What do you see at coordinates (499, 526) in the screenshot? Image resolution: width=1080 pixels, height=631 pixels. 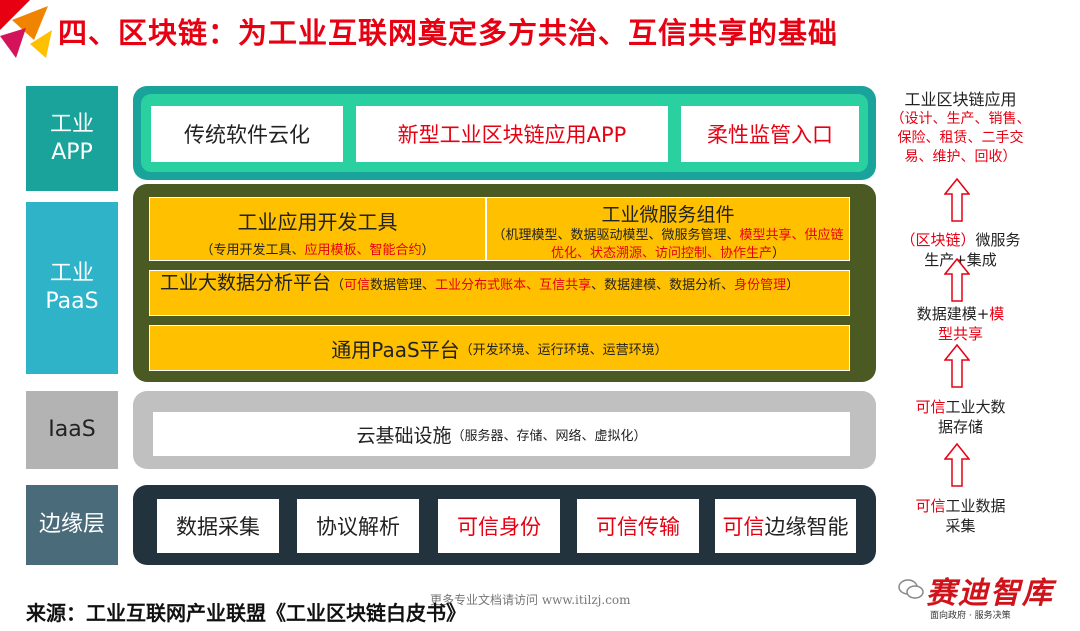 I see `edge-item-trusted-identity: 可信身份` at bounding box center [499, 526].